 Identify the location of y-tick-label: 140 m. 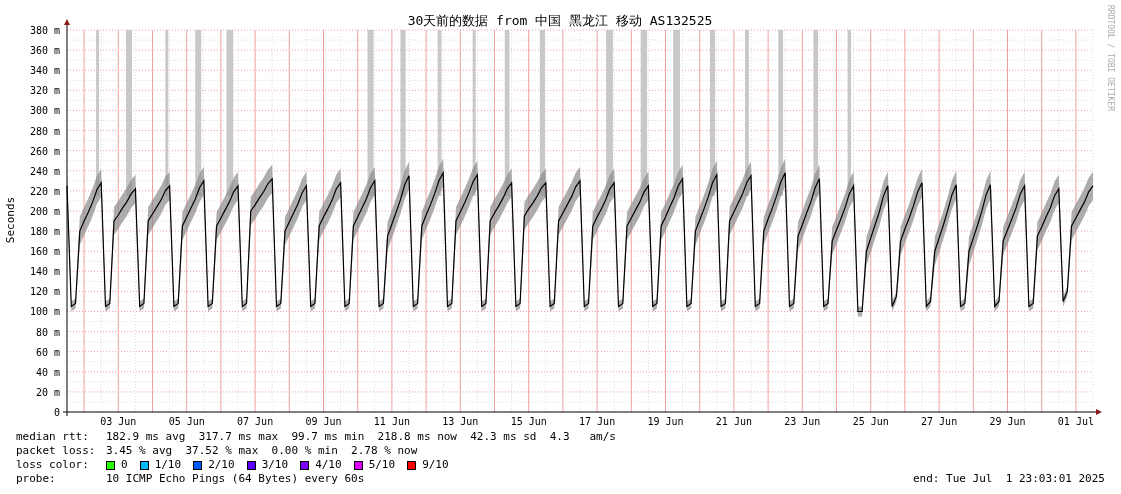
(44, 272).